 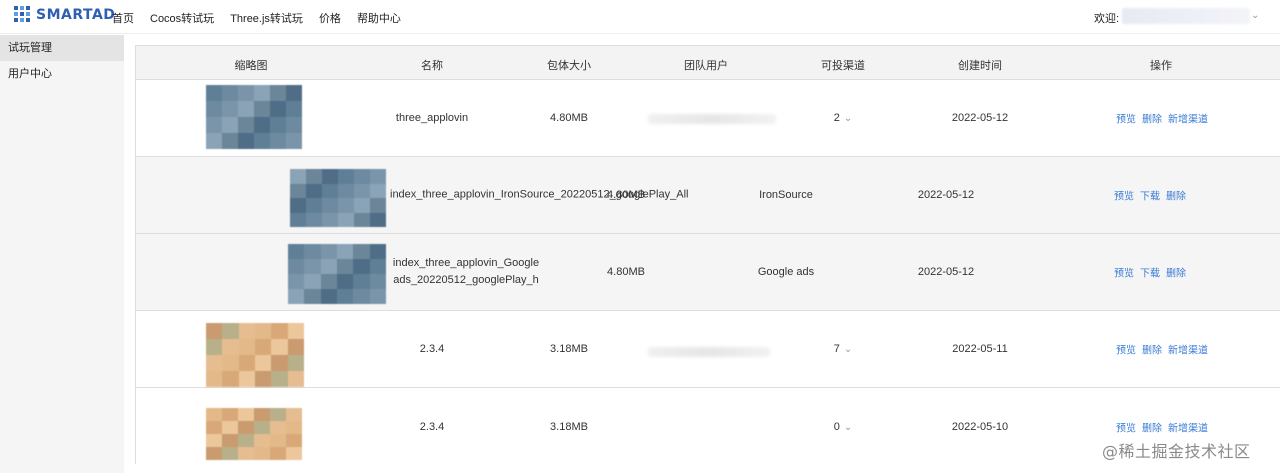 What do you see at coordinates (1107, 19) in the screenshot?
I see `welcome-label: 欢迎:` at bounding box center [1107, 19].